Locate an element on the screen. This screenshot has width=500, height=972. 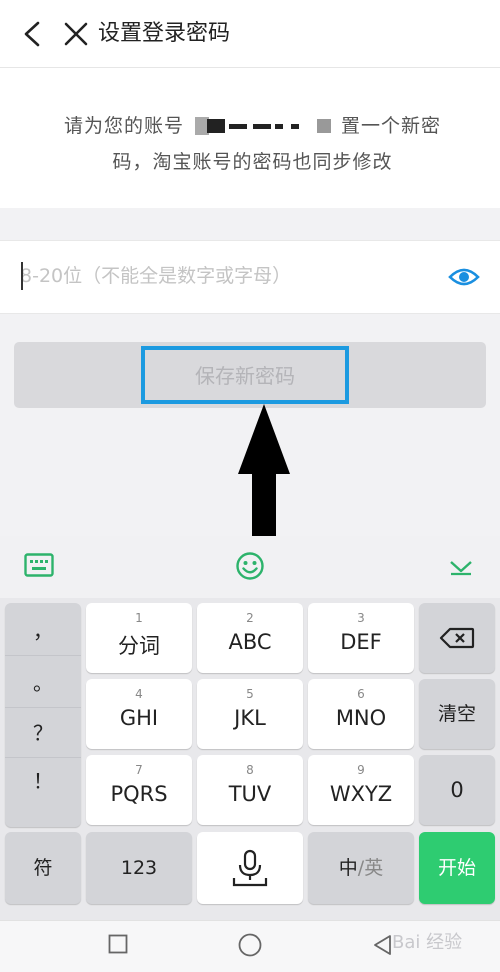
lang-cn-label: 中 is located at coordinates (348, 868).